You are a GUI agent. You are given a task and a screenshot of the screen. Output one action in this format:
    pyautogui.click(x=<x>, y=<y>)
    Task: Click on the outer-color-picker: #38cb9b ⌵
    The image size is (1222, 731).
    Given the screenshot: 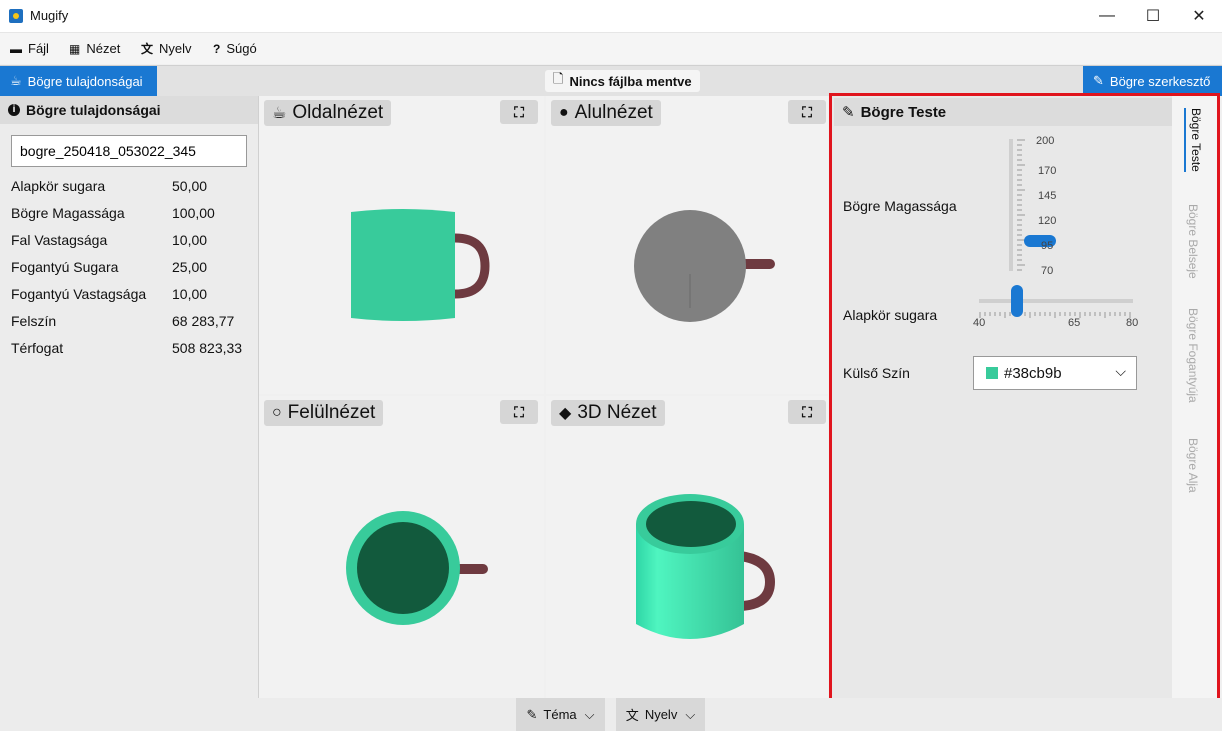 What is the action you would take?
    pyautogui.click(x=1055, y=373)
    